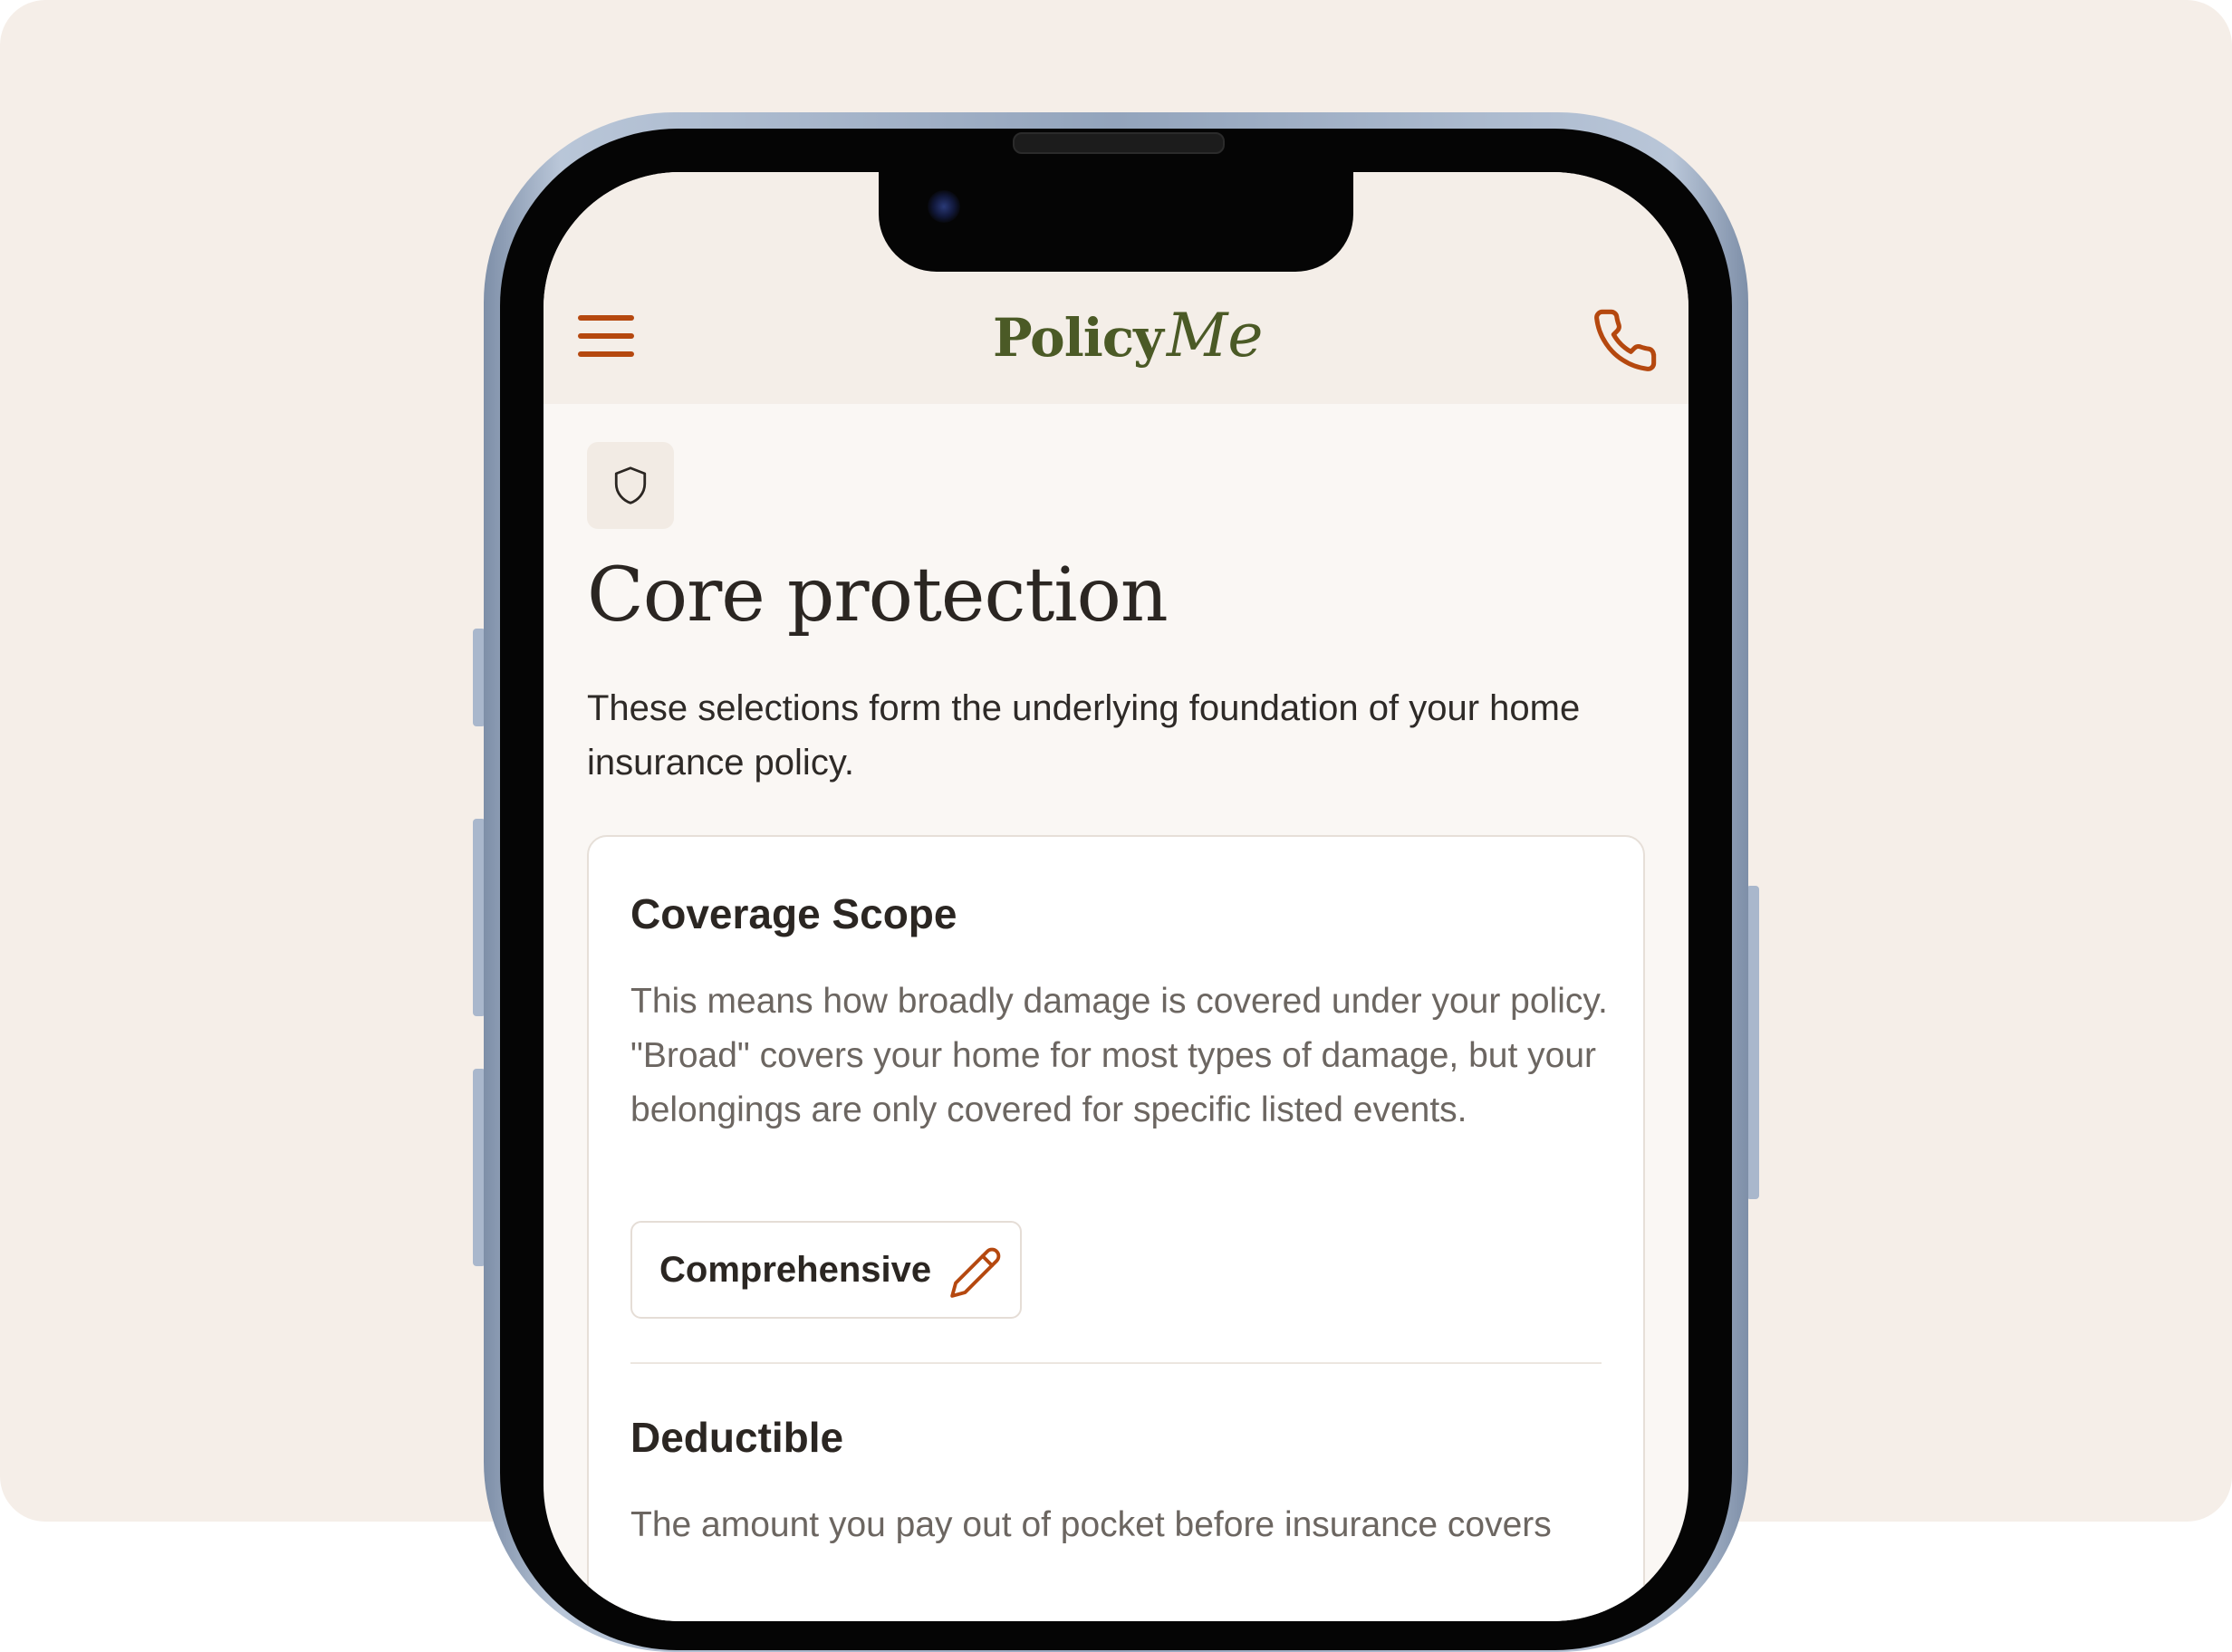 This screenshot has height=1652, width=2232. Describe the element at coordinates (878, 595) in the screenshot. I see `page-title: Core protection` at that location.